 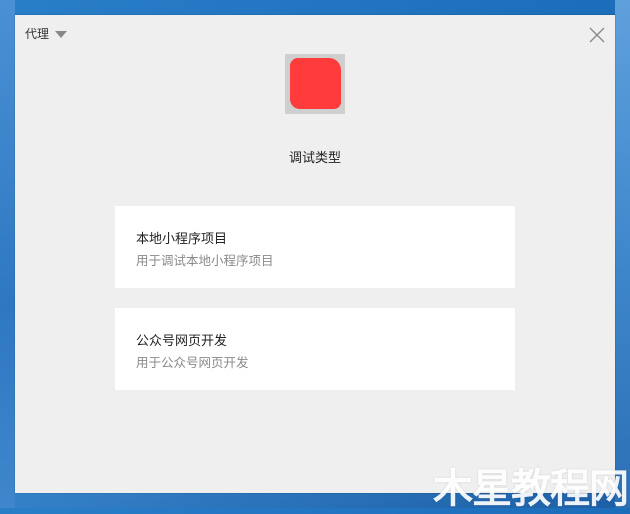 I want to click on option-description: 用于公众号网页开发, so click(x=192, y=362).